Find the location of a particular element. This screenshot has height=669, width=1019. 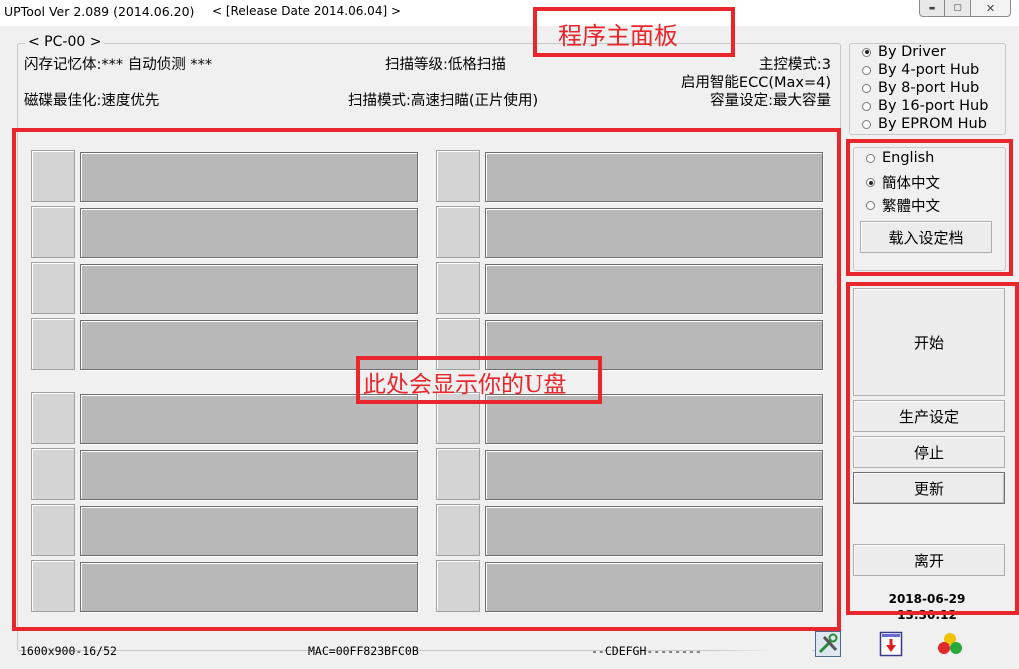

annotation-actions-box is located at coordinates (932, 448).